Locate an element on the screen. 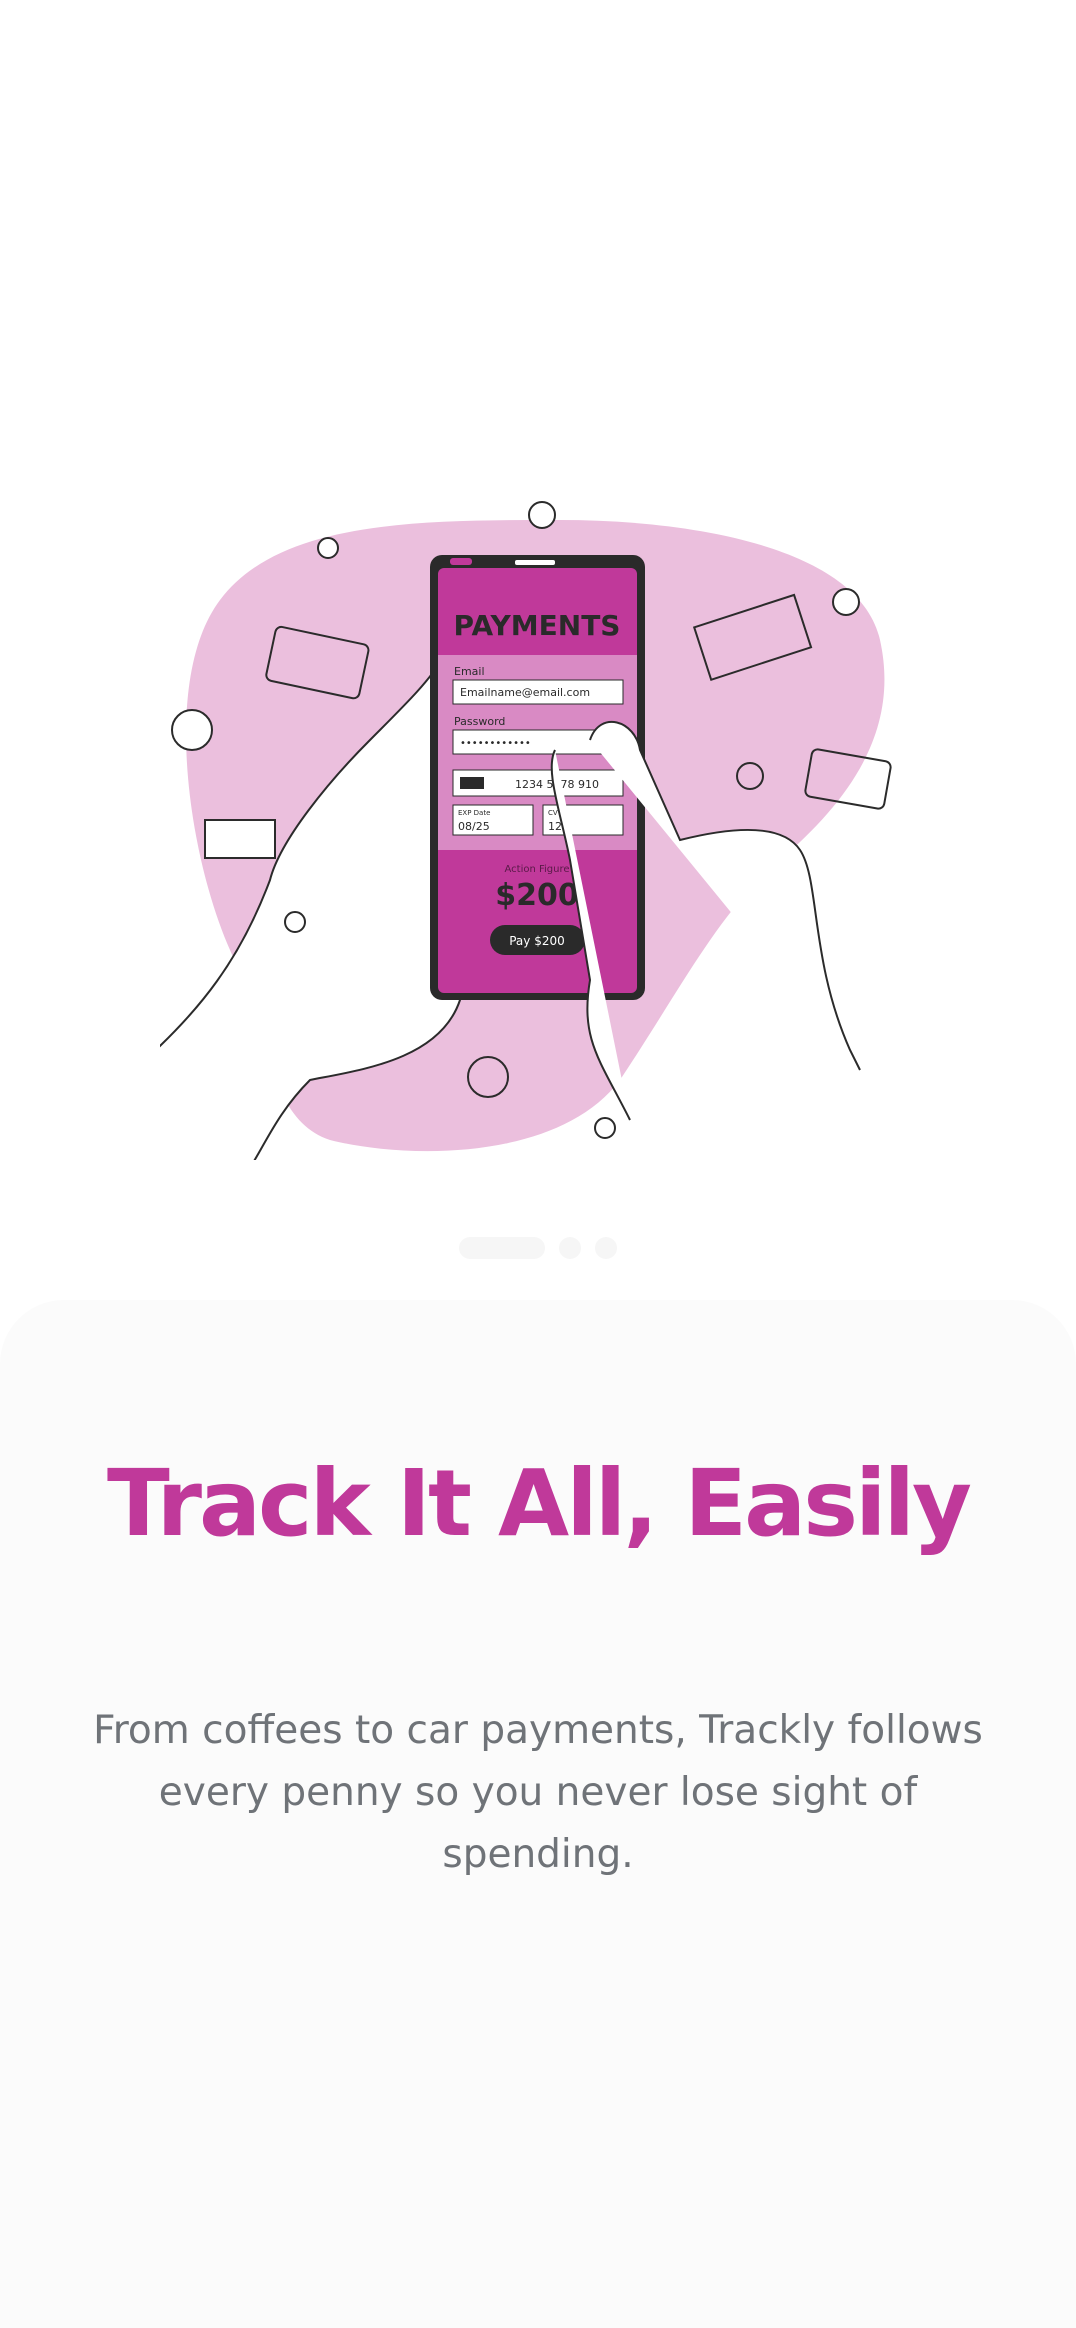 Image resolution: width=1076 pixels, height=2328 pixels. svg-text: Password is located at coordinates (479, 721).